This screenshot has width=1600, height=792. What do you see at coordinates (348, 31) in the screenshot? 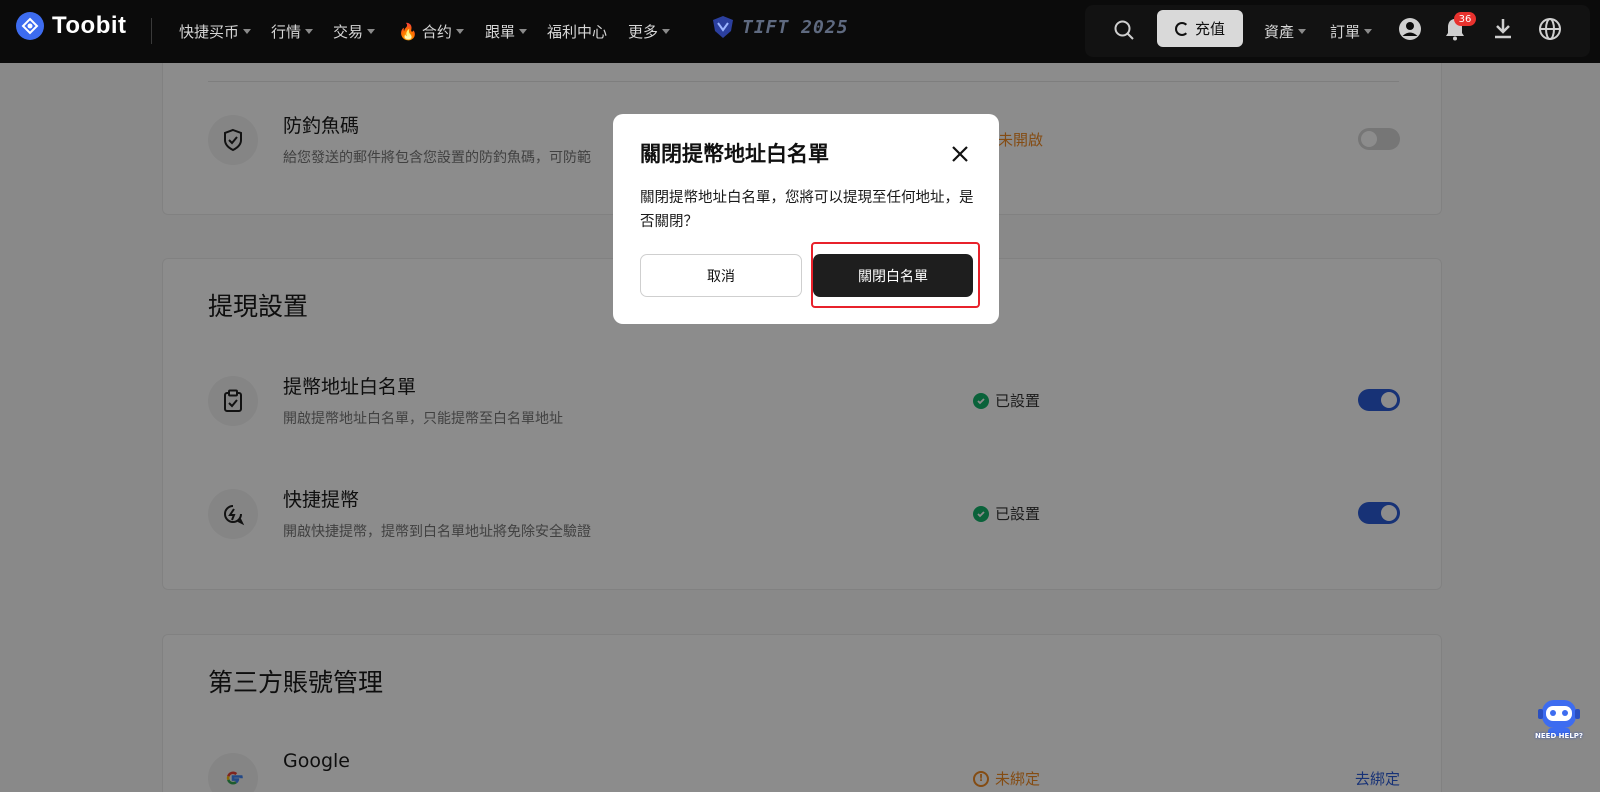
I see `nav-item-label: 交易` at bounding box center [348, 31].